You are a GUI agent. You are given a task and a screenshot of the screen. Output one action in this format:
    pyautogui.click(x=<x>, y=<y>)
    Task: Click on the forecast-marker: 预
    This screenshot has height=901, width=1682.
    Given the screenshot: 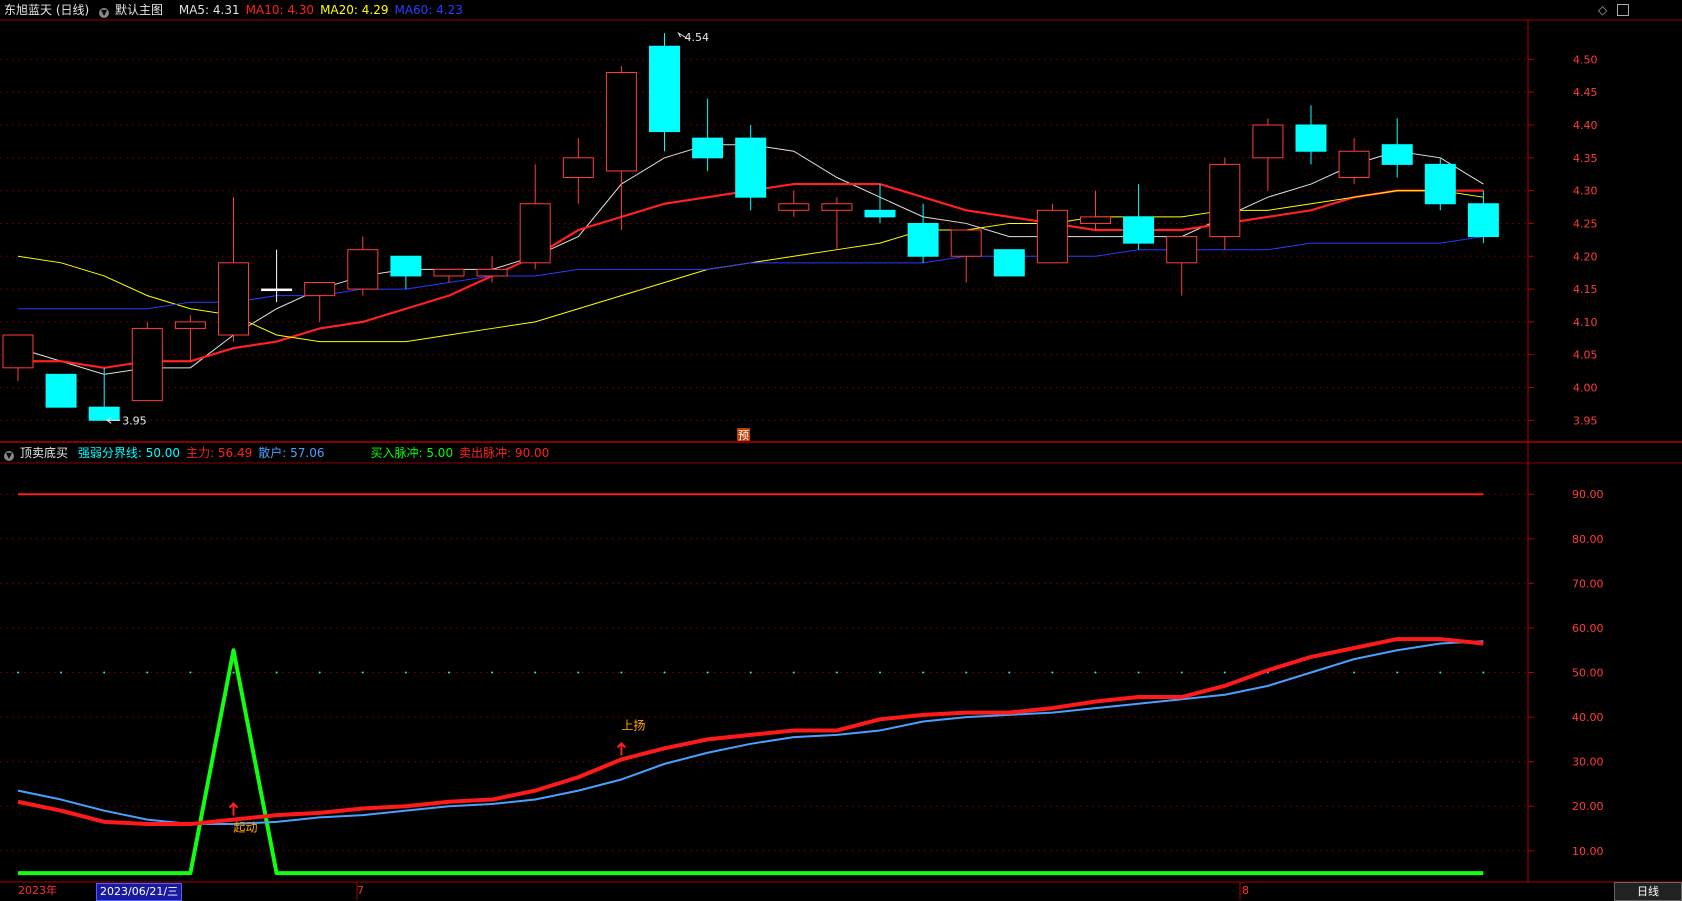 What is the action you would take?
    pyautogui.click(x=743, y=435)
    